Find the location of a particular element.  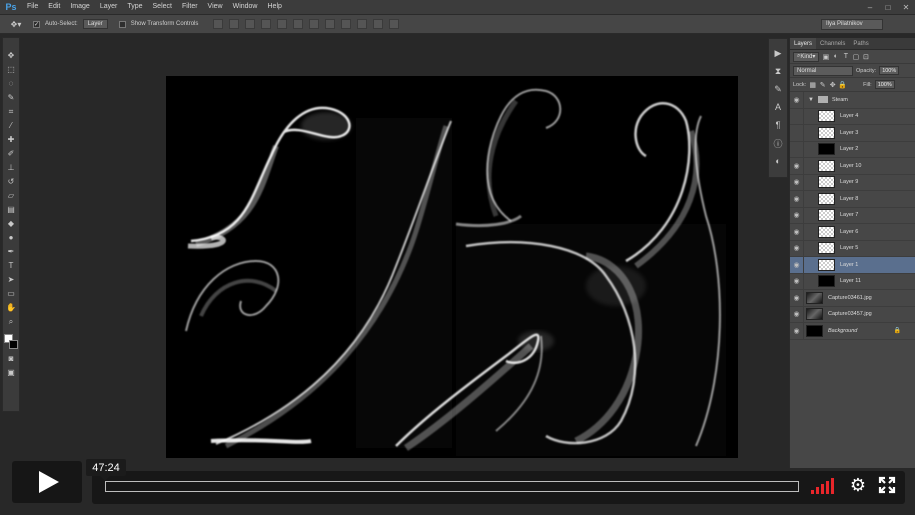

blur-tool-icon: ◆ is located at coordinates (11, 223).